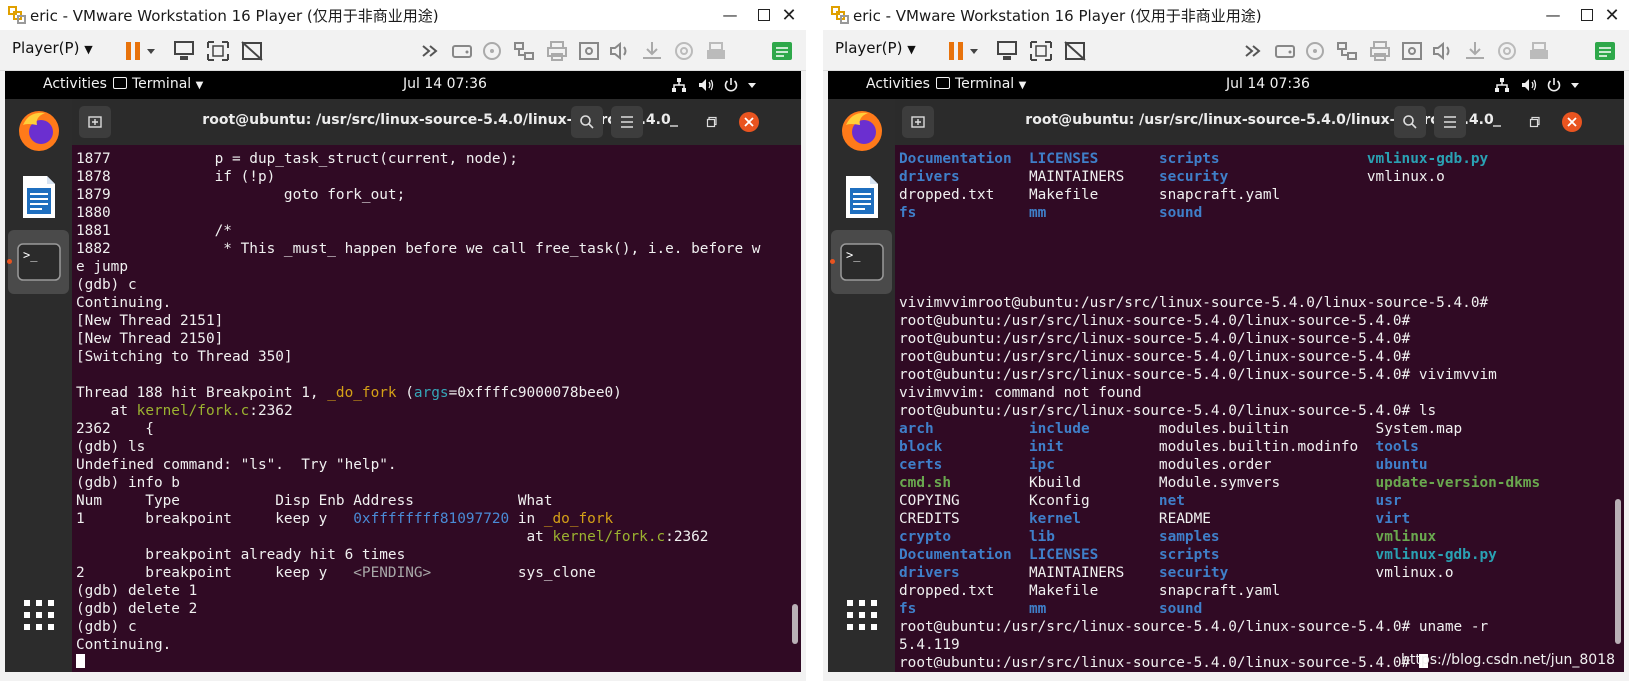 The width and height of the screenshot is (1629, 681). Describe the element at coordinates (1022, 85) in the screenshot. I see `chevron-down-icon: ▼` at that location.